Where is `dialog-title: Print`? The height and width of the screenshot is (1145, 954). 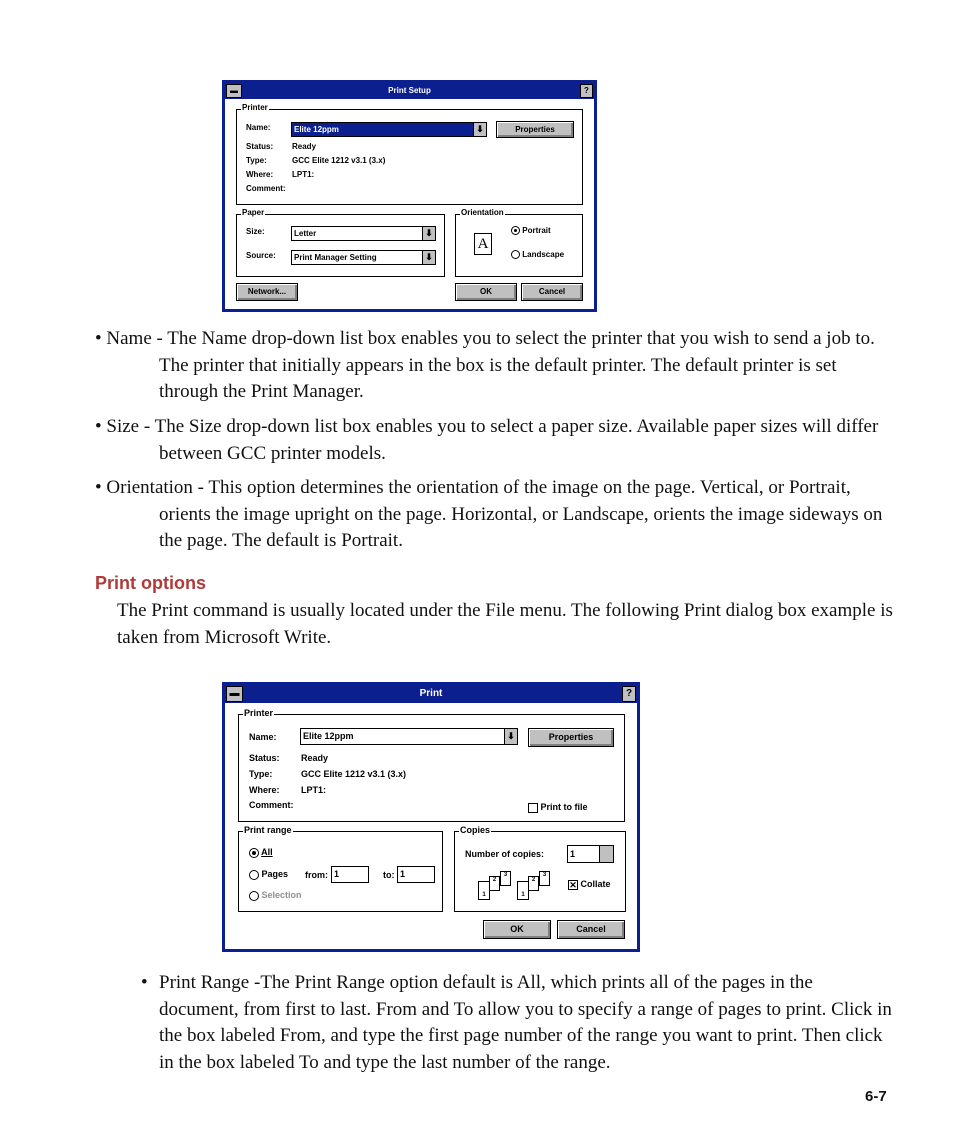 dialog-title: Print is located at coordinates (431, 693).